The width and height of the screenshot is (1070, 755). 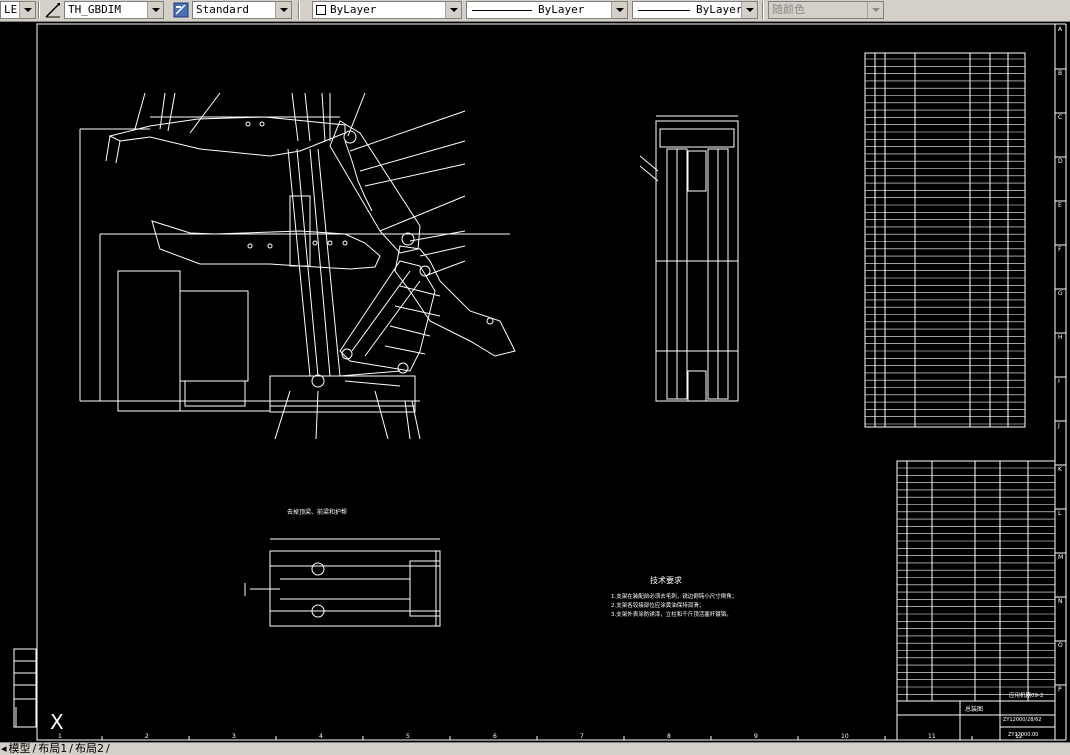 What do you see at coordinates (582, 736) in the screenshot?
I see `border-column-label: 7` at bounding box center [582, 736].